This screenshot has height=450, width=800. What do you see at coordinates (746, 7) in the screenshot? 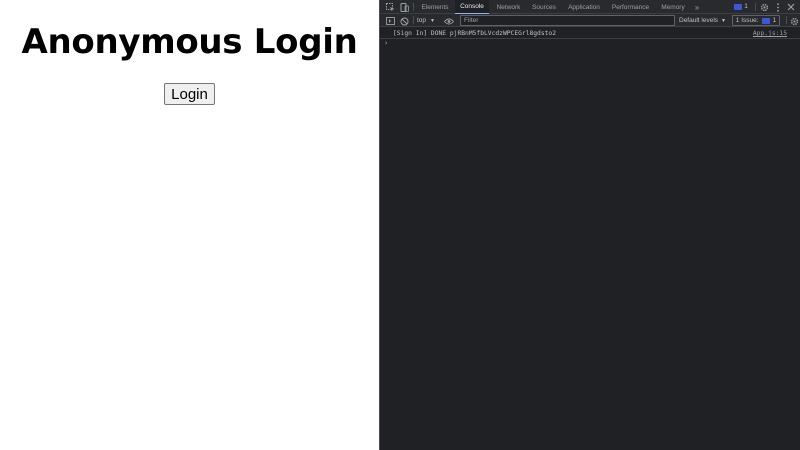
I see `messages-count: 1` at bounding box center [746, 7].